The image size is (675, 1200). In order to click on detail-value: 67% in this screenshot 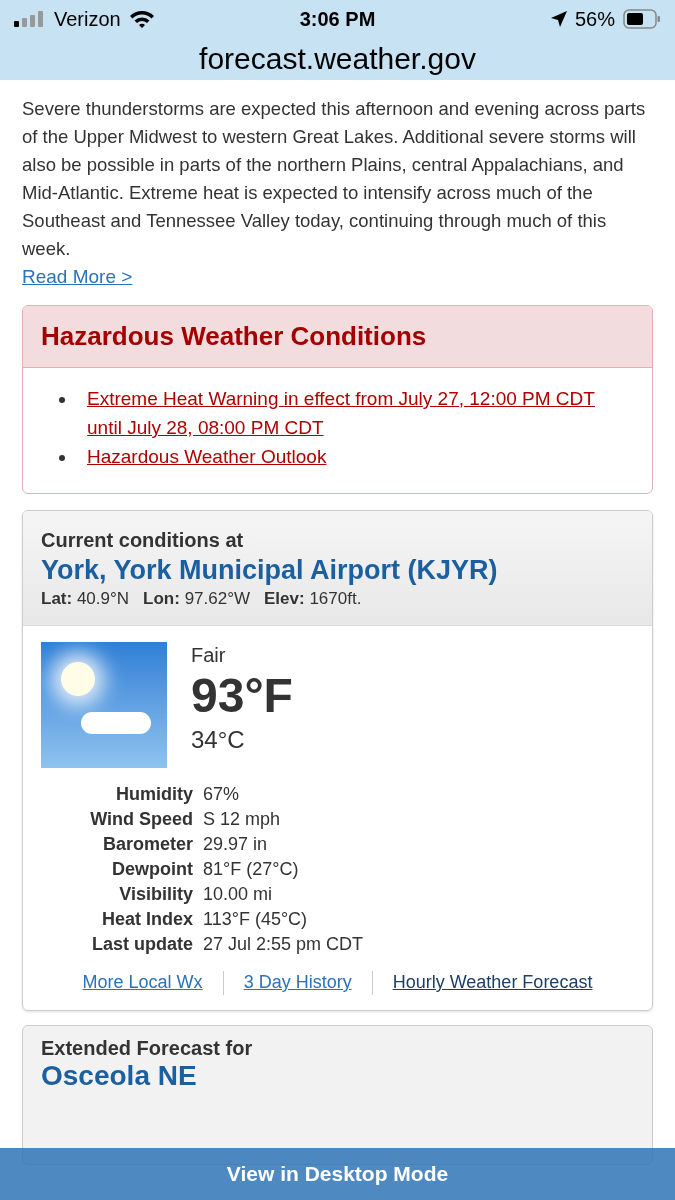, I will do `click(221, 794)`.